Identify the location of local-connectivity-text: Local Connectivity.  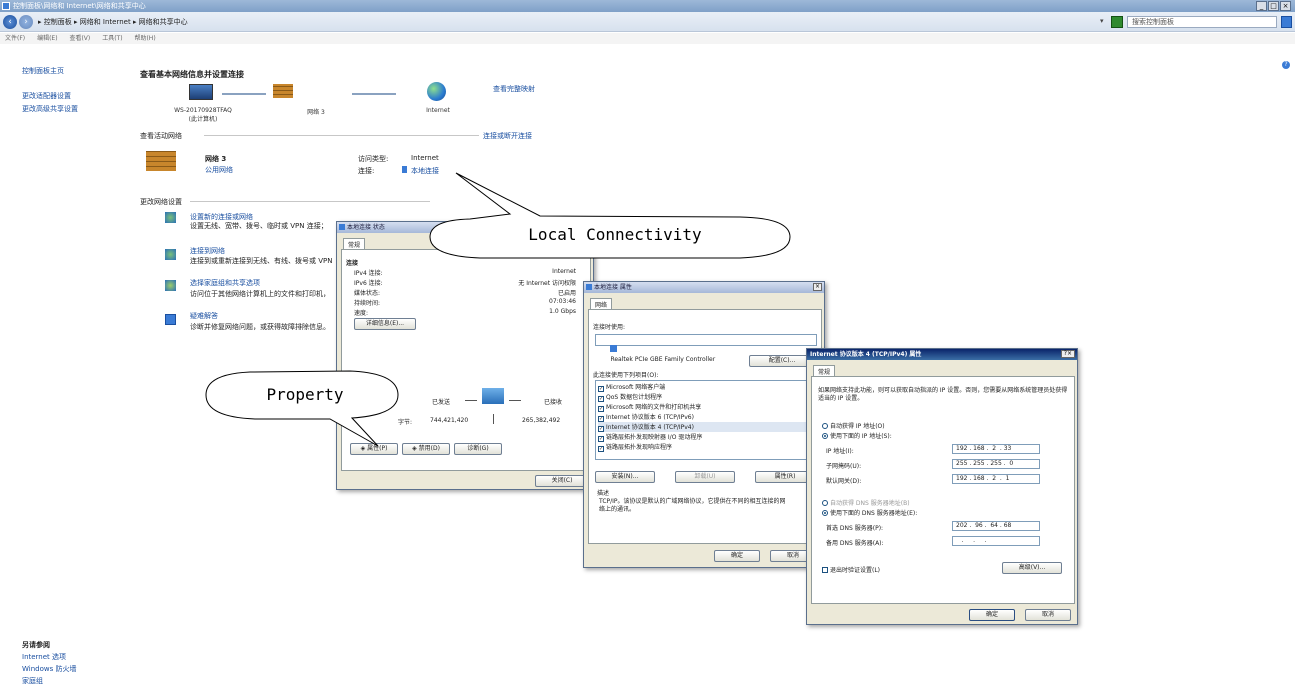
(615, 234).